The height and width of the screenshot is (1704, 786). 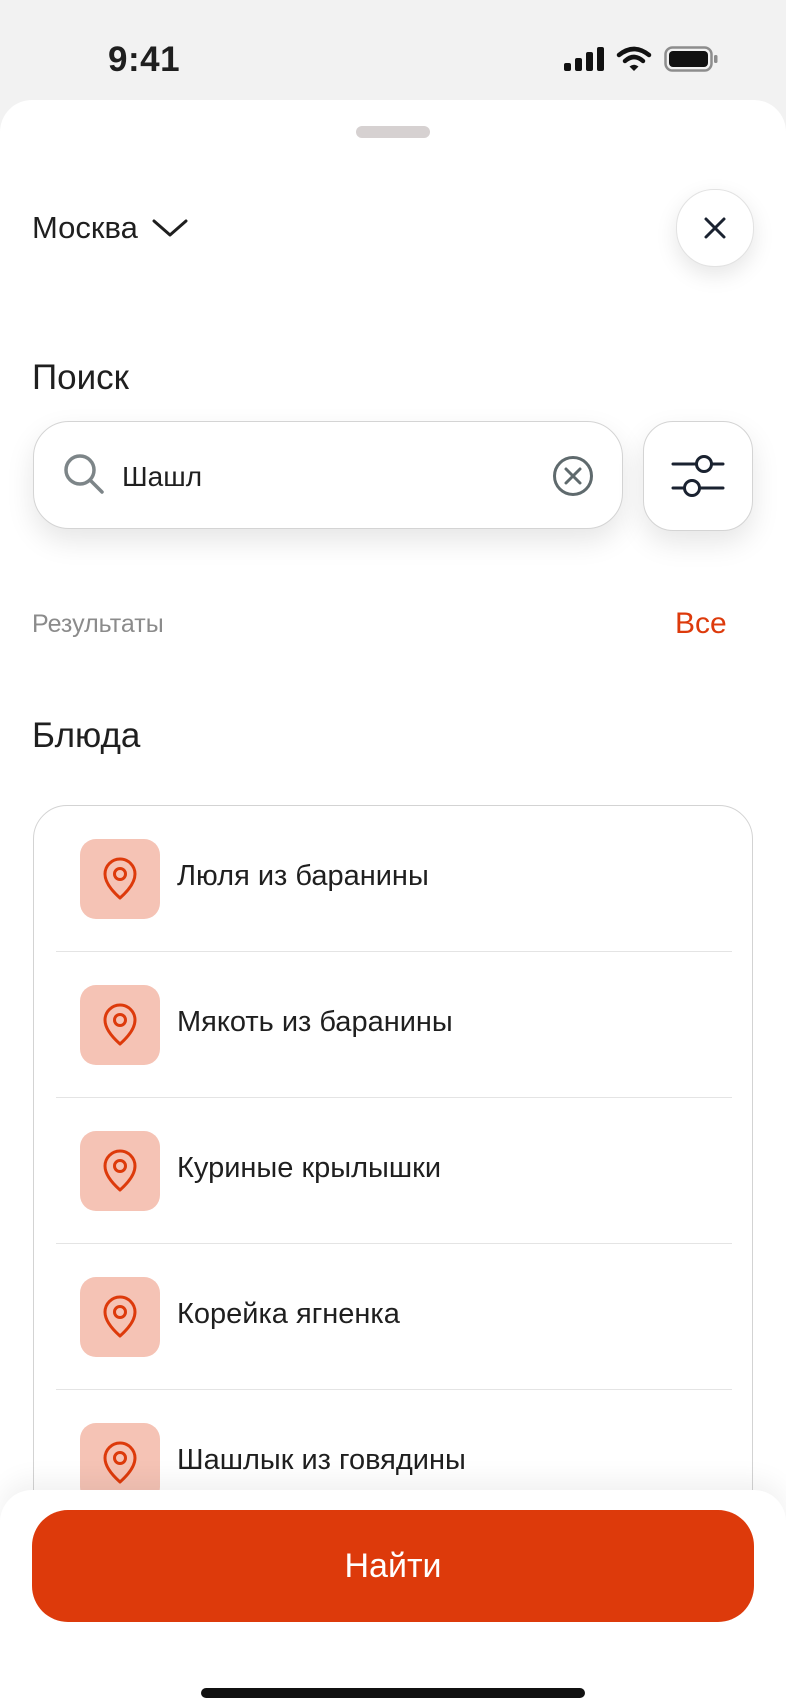 What do you see at coordinates (584, 59) in the screenshot?
I see `cellular-signal-icon` at bounding box center [584, 59].